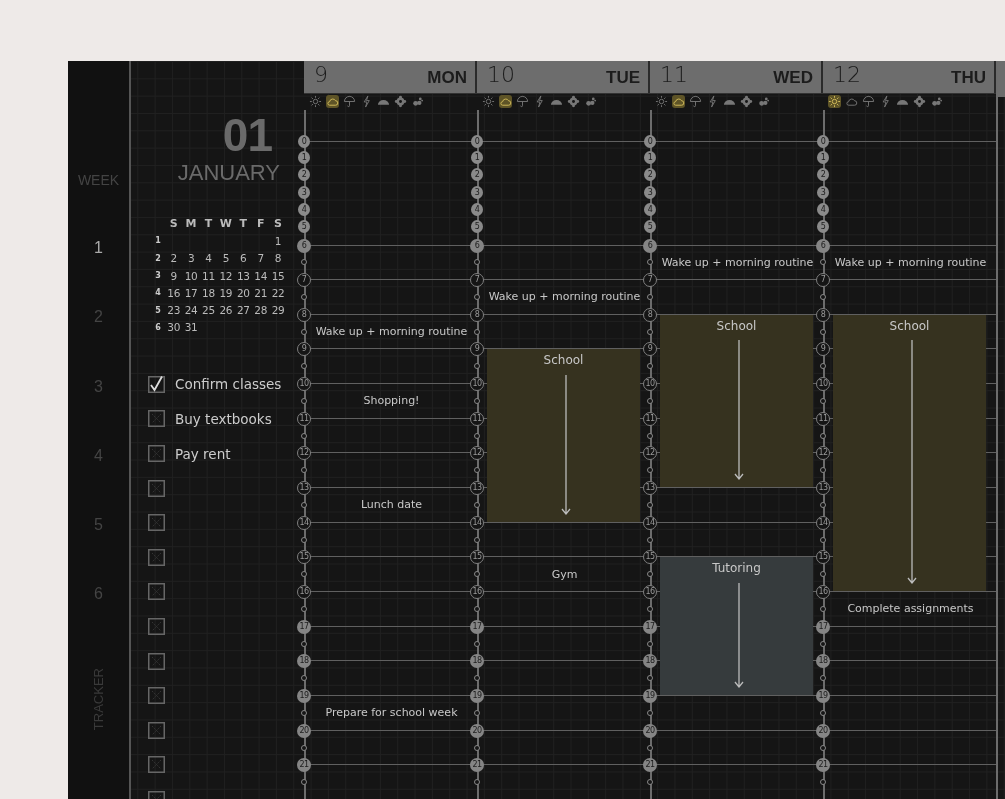 This screenshot has height=799, width=1005. I want to click on calendar-day: 20, so click(243, 292).